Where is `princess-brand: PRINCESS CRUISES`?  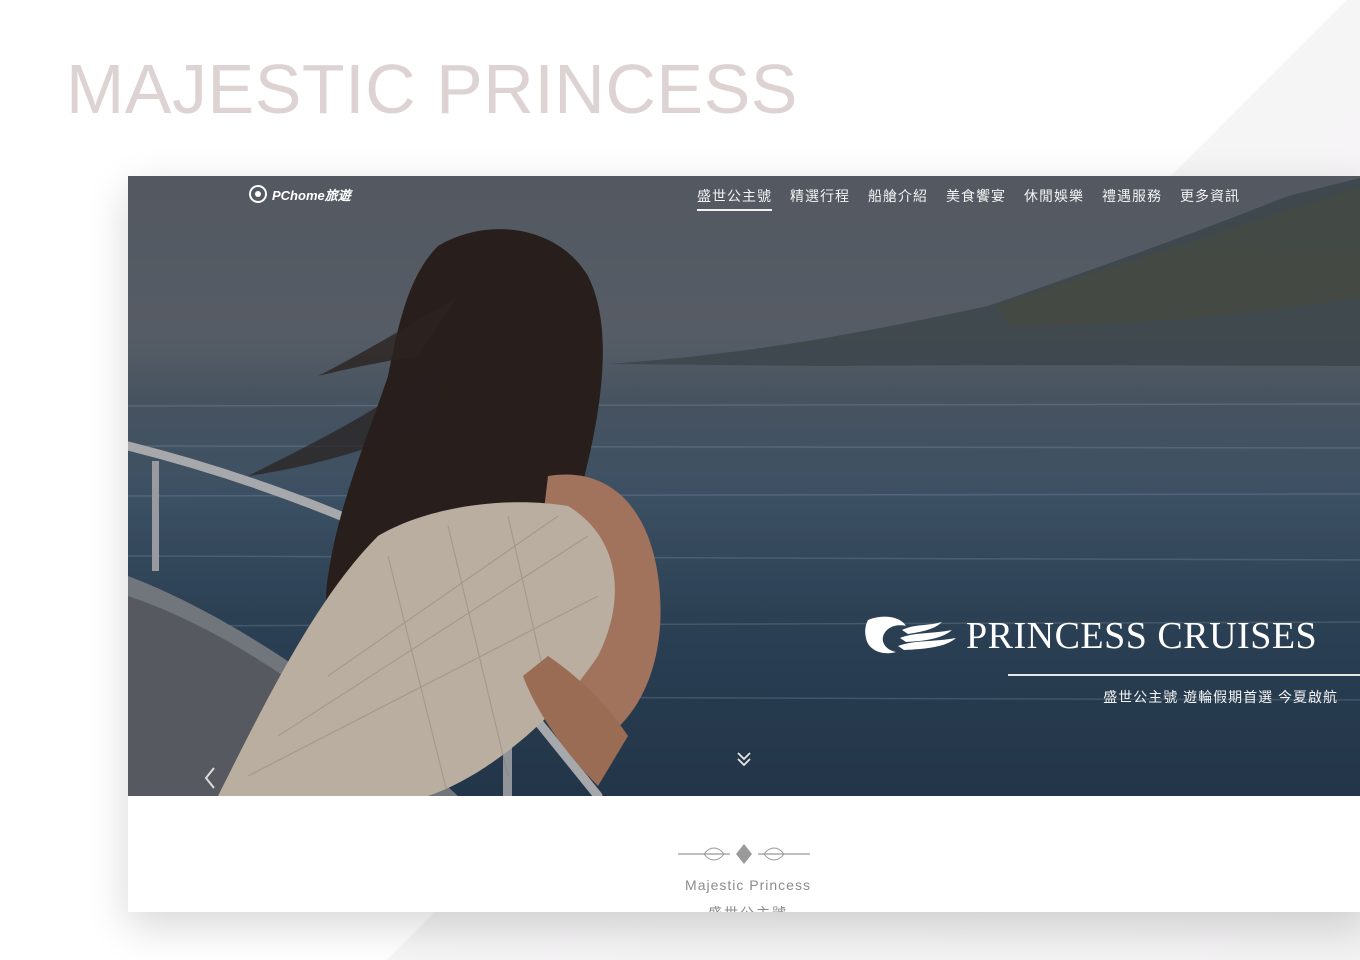 princess-brand: PRINCESS CRUISES is located at coordinates (1089, 636).